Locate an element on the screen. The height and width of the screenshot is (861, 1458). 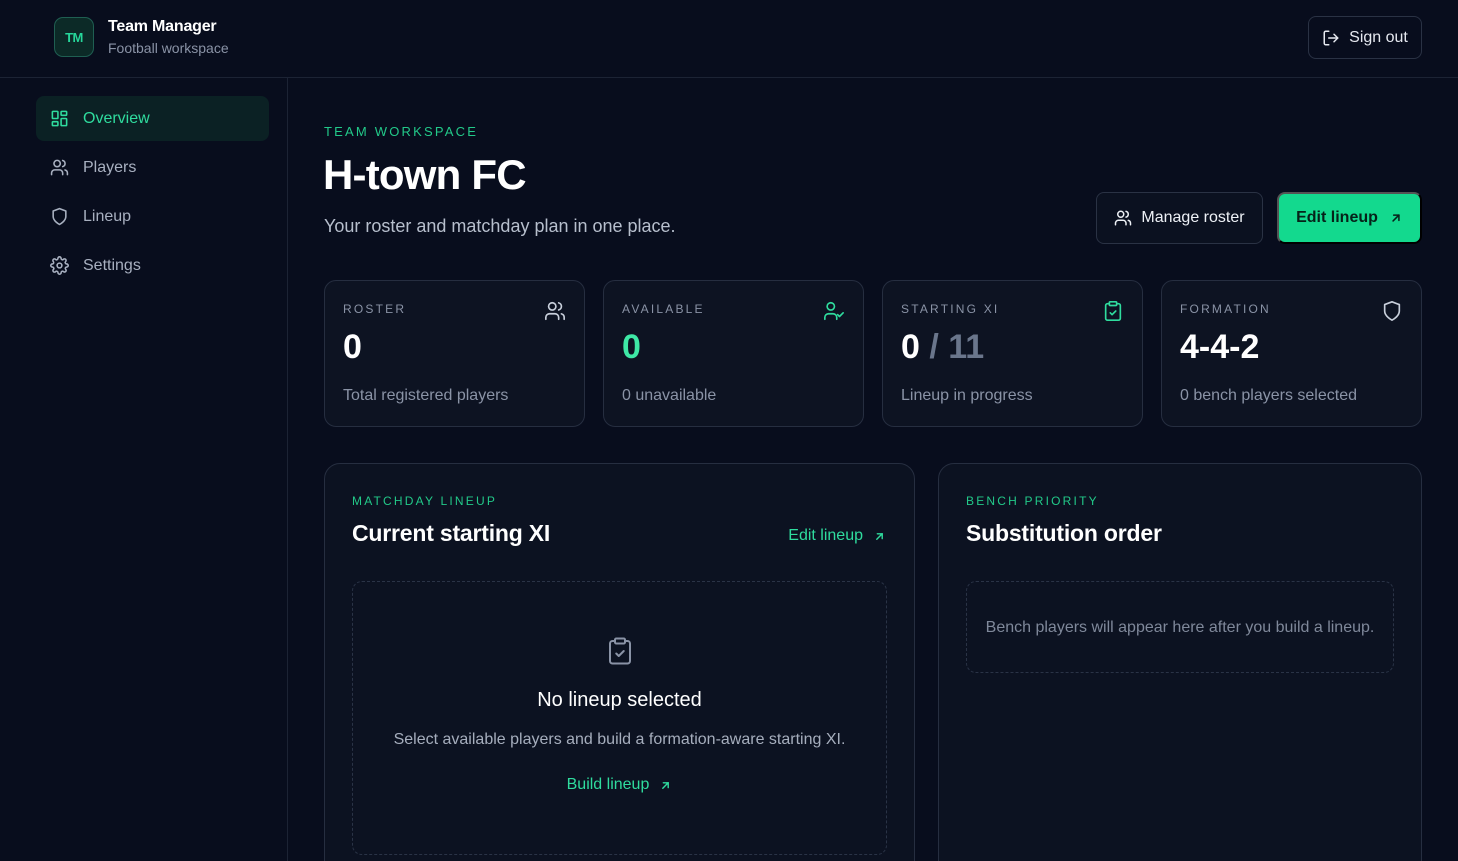
sidebar-item-lineup: Lineup is located at coordinates (152, 216).